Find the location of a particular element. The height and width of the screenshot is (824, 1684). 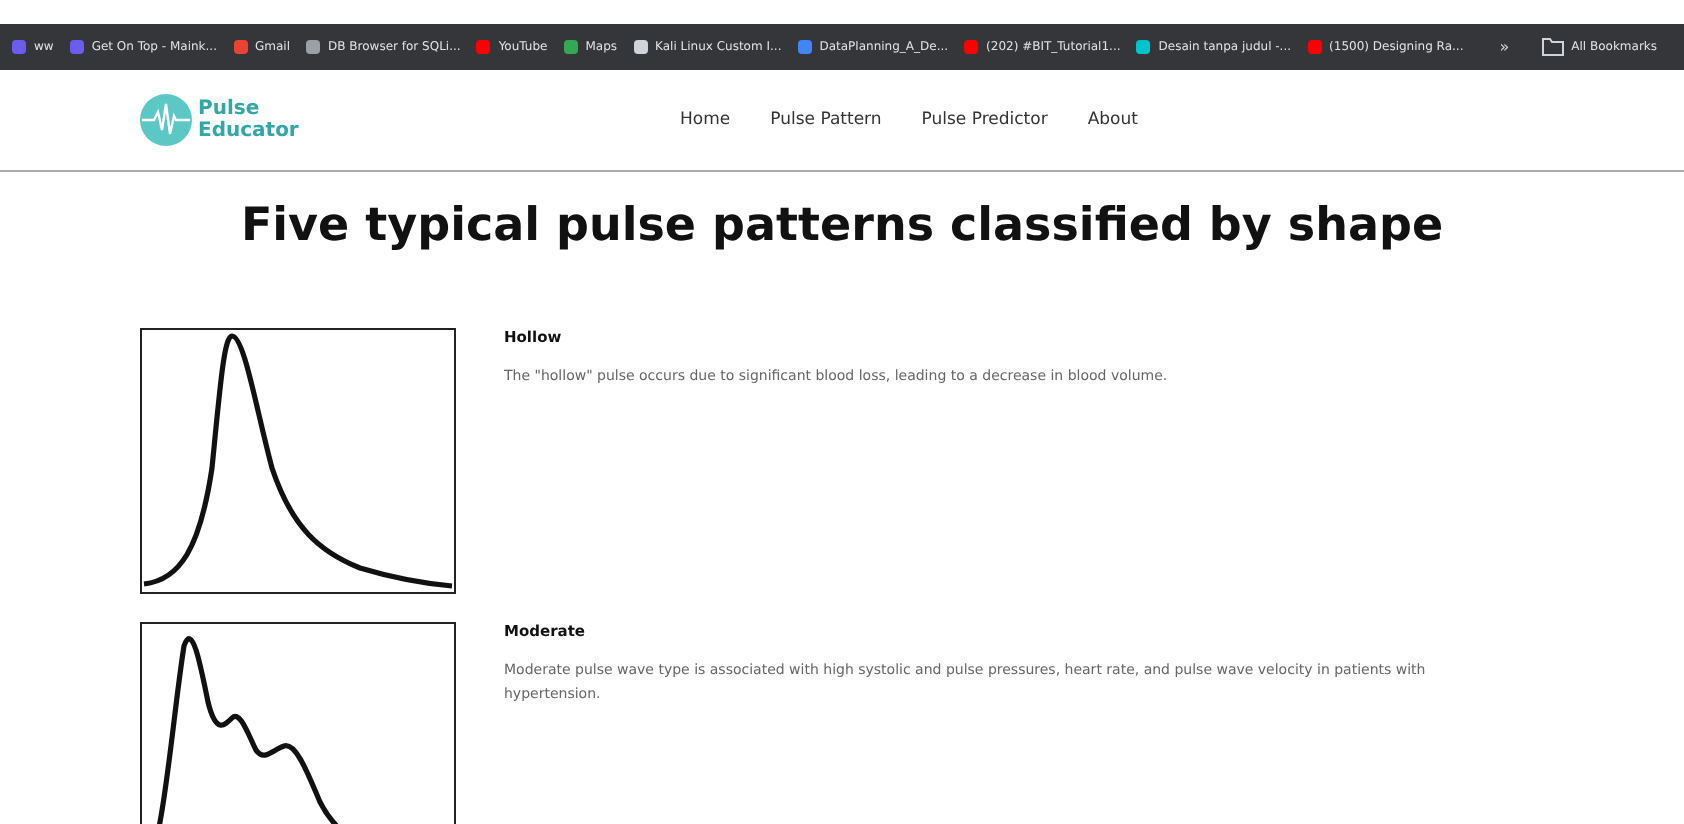

folder-icon is located at coordinates (1552, 47).